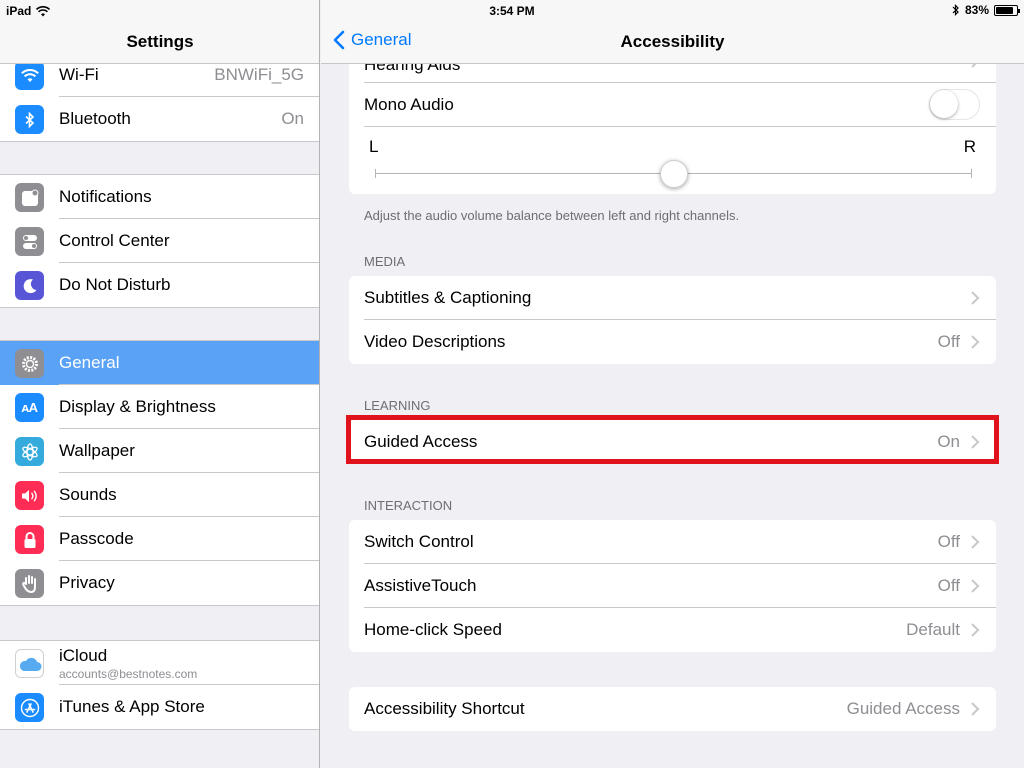 This screenshot has height=768, width=1024. What do you see at coordinates (159, 119) in the screenshot?
I see `sidebar-item-bluetooth: Bluetooth On` at bounding box center [159, 119].